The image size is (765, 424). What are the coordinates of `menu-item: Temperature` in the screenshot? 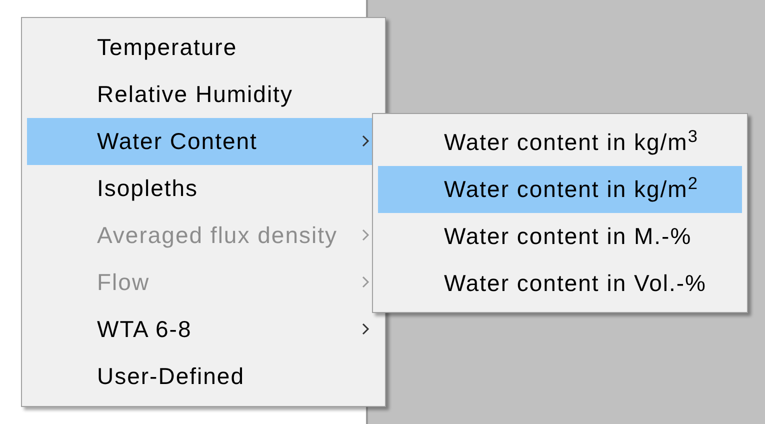 It's located at (203, 47).